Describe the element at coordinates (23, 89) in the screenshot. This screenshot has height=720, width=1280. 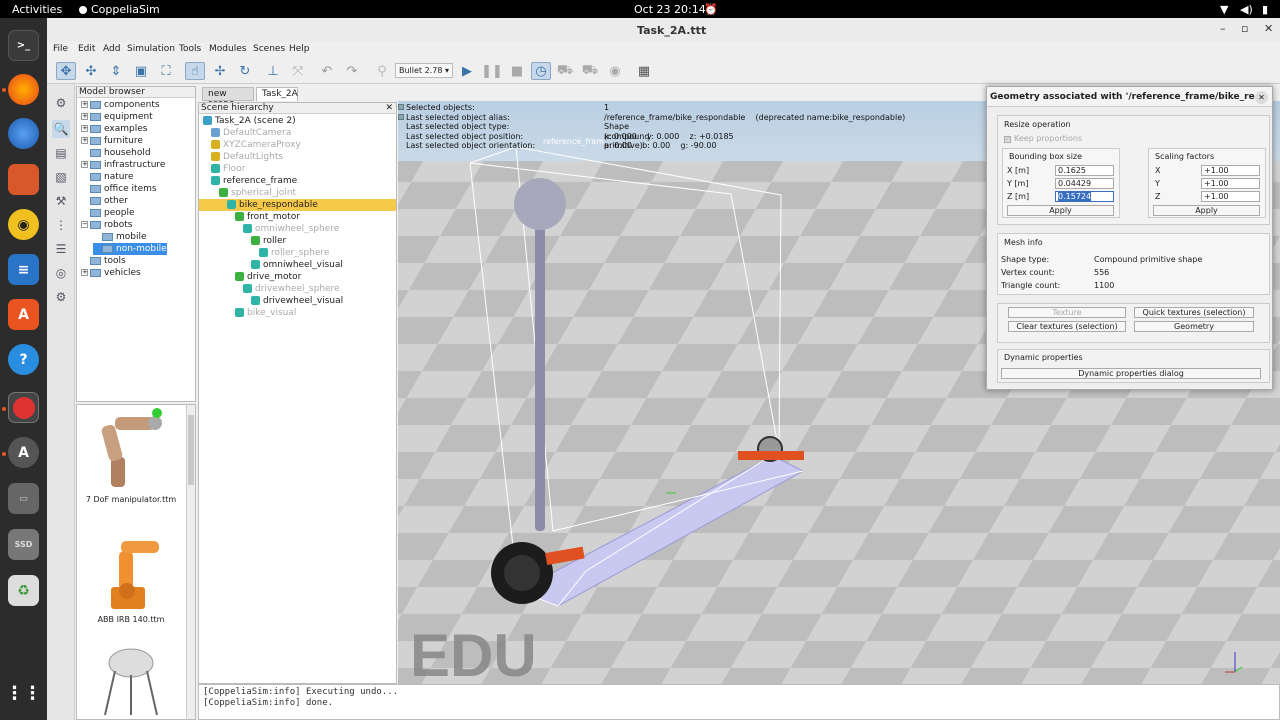
I see `firefox-icon` at that location.